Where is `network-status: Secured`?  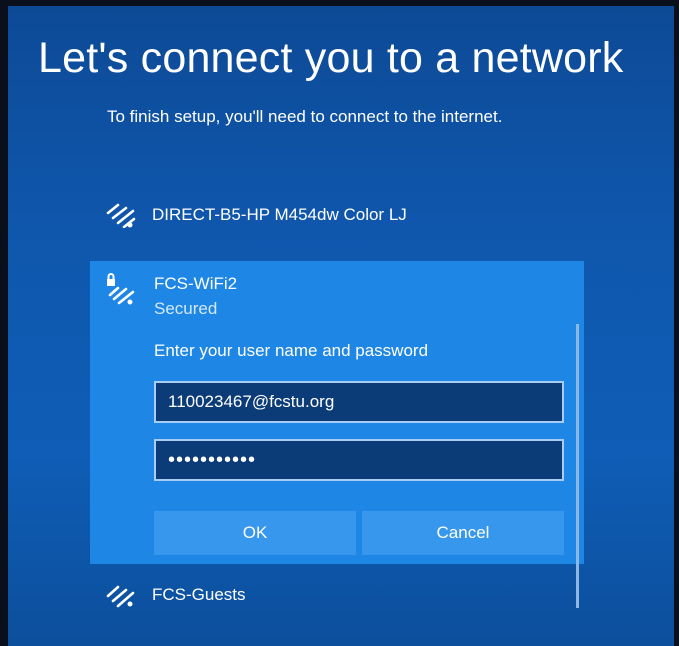 network-status: Secured is located at coordinates (186, 308).